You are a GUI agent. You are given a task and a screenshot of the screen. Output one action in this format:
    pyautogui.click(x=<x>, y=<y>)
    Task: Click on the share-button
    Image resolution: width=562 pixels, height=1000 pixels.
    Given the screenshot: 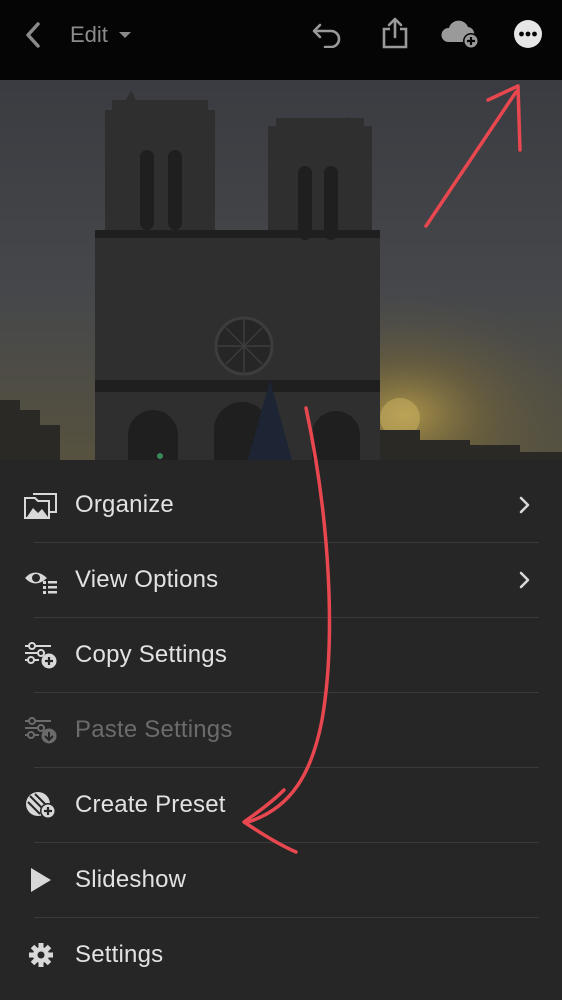 What is the action you would take?
    pyautogui.click(x=395, y=33)
    